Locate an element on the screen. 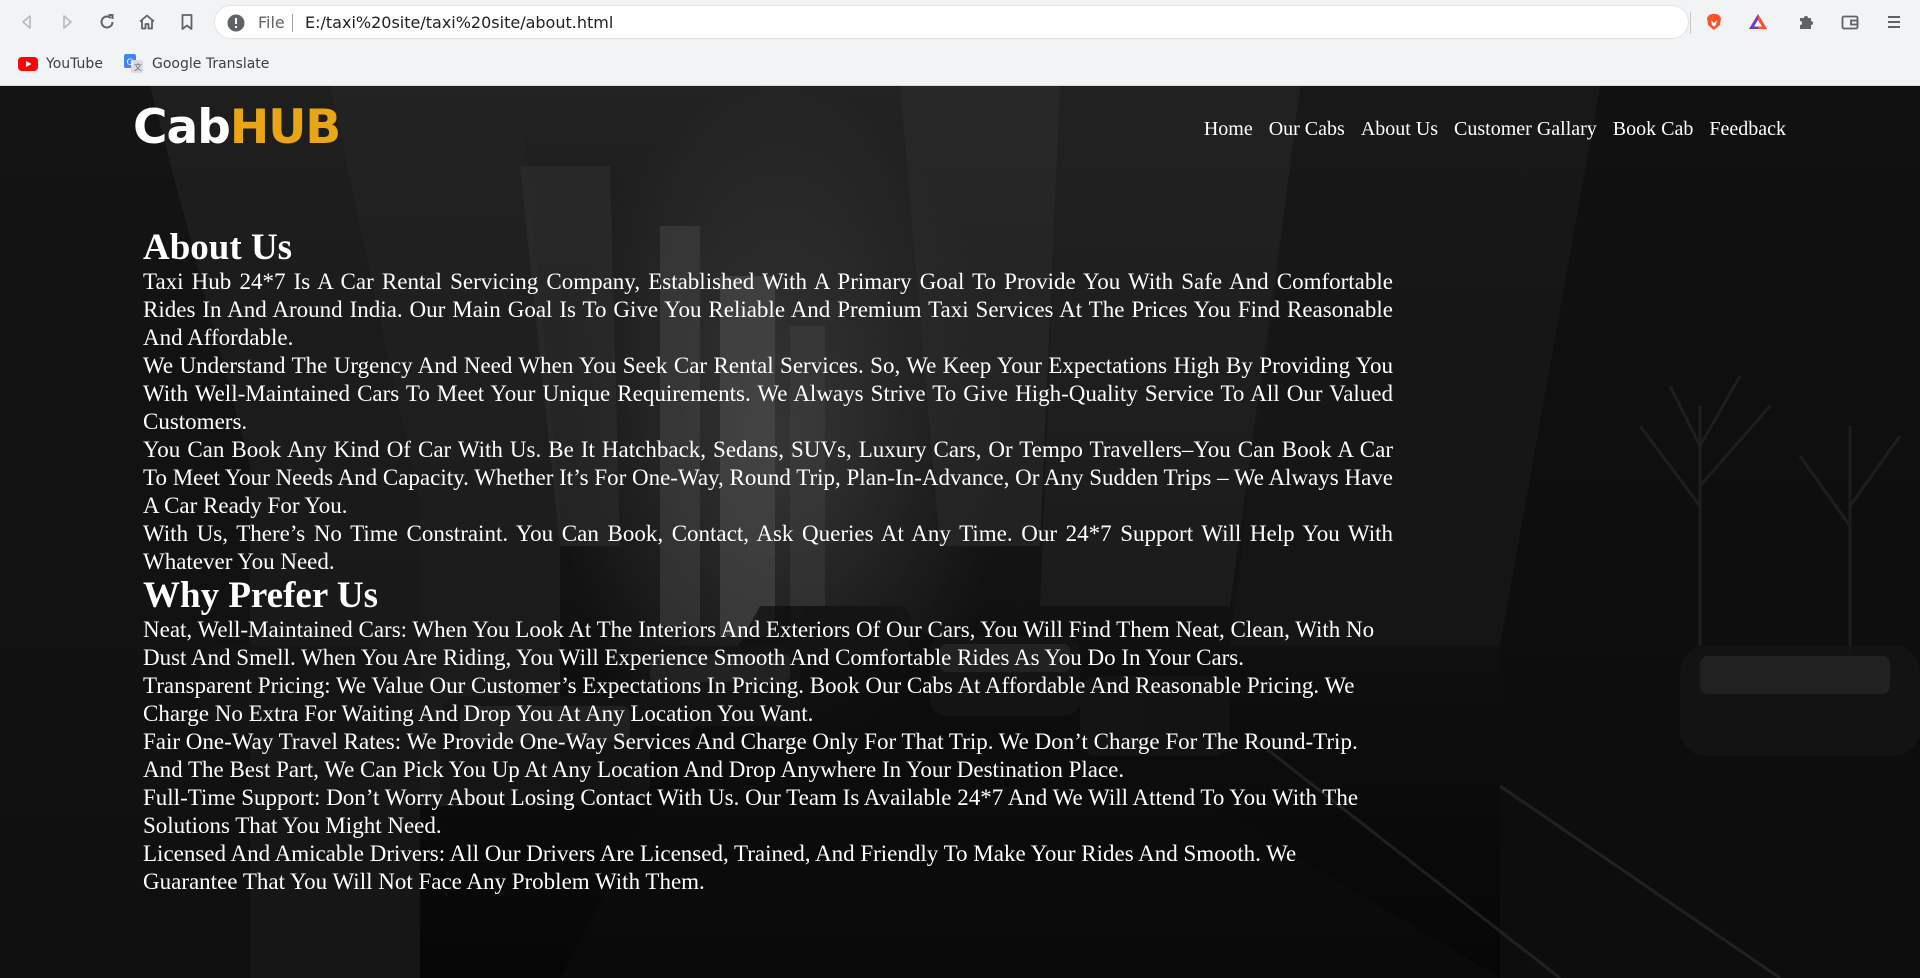  hamburger-menu-icon is located at coordinates (1894, 22).